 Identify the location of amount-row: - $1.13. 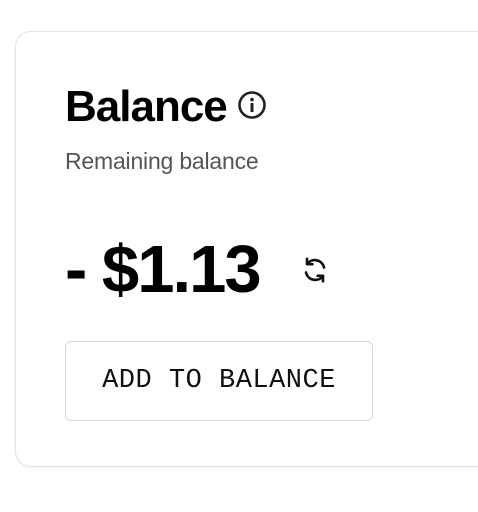
(198, 270).